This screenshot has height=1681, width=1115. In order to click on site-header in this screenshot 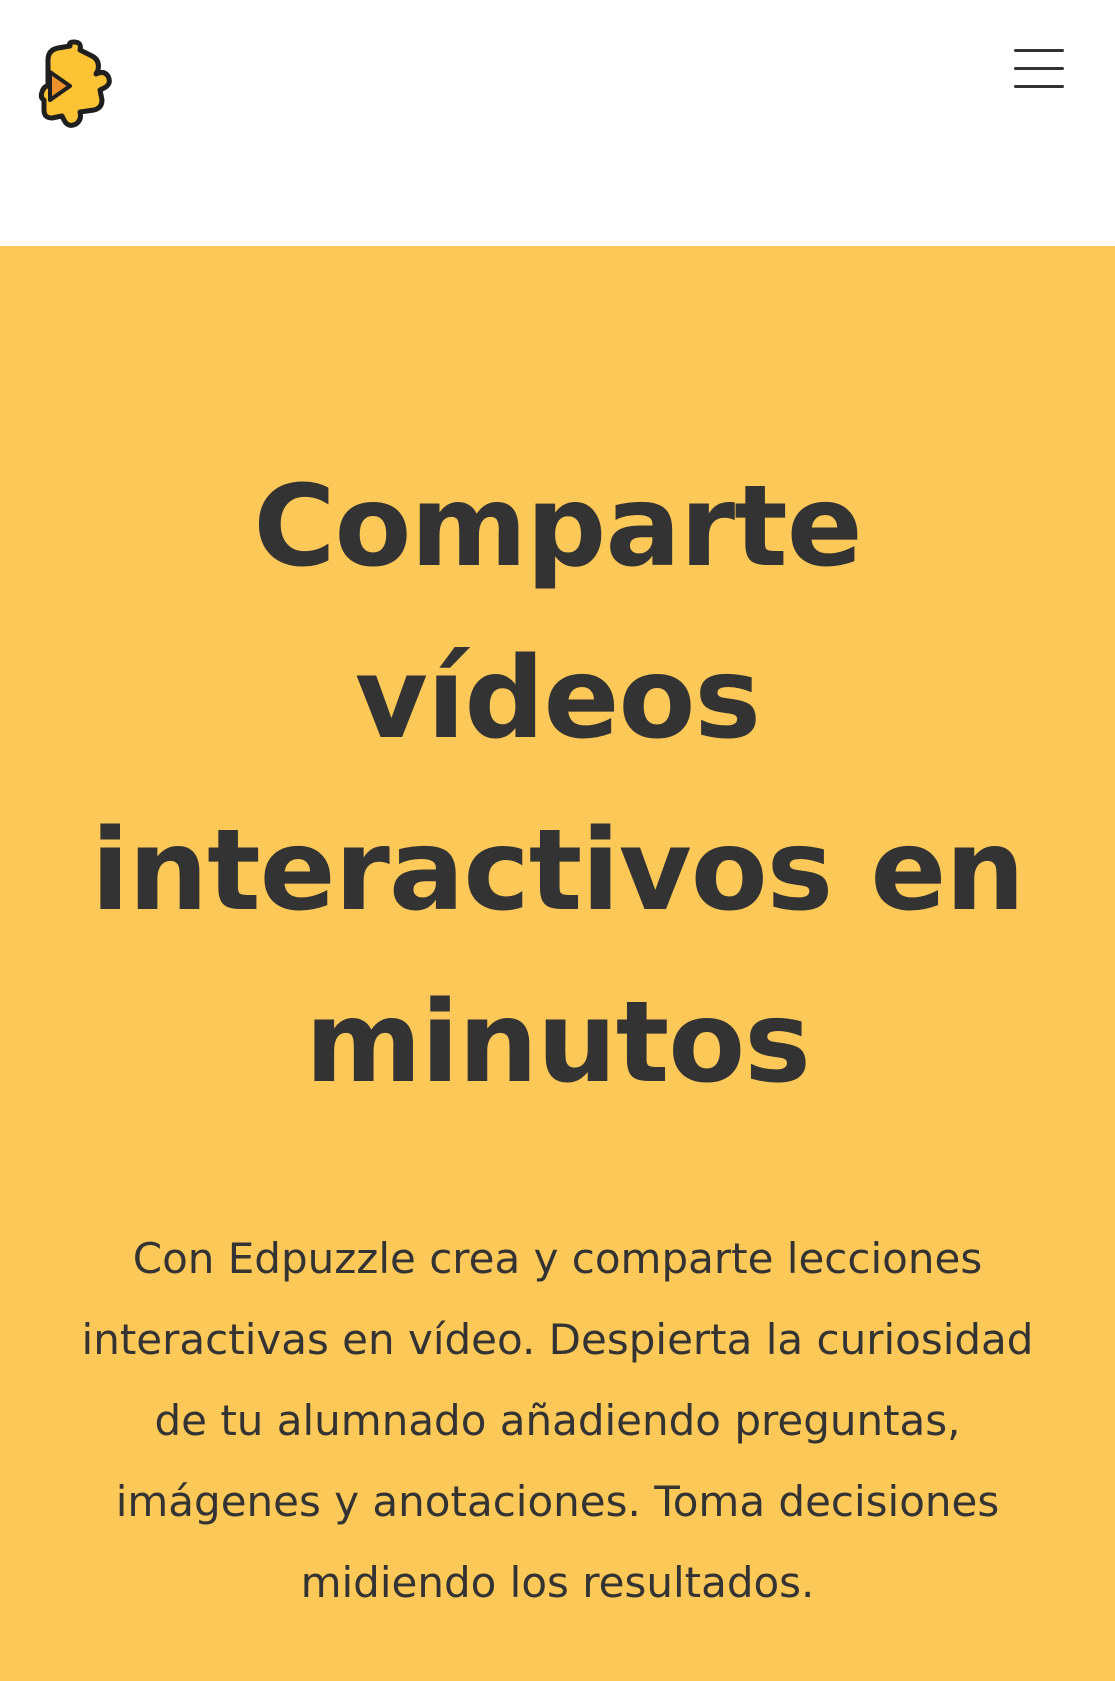, I will do `click(557, 123)`.